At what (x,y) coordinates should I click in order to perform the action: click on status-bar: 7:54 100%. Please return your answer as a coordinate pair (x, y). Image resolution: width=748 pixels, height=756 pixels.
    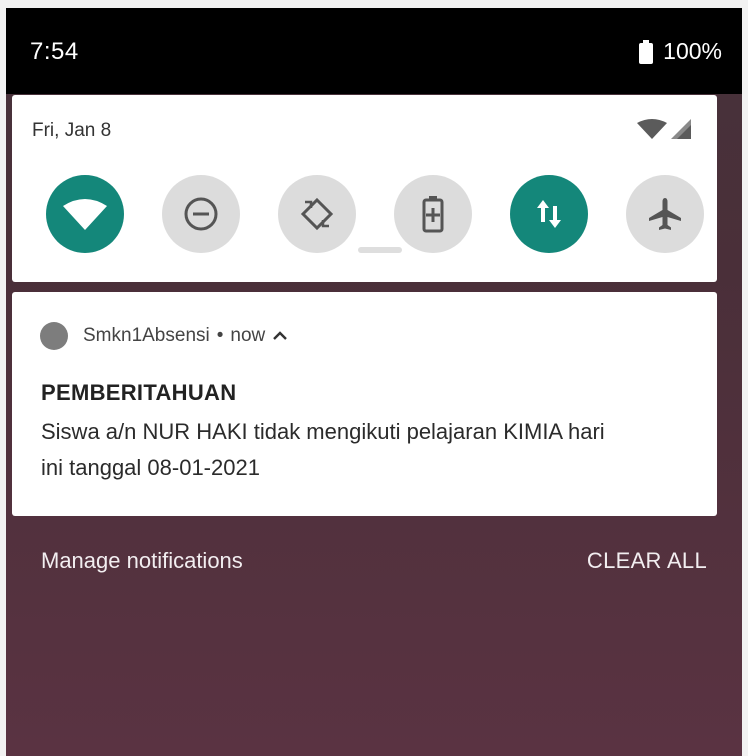
    Looking at the image, I should click on (374, 51).